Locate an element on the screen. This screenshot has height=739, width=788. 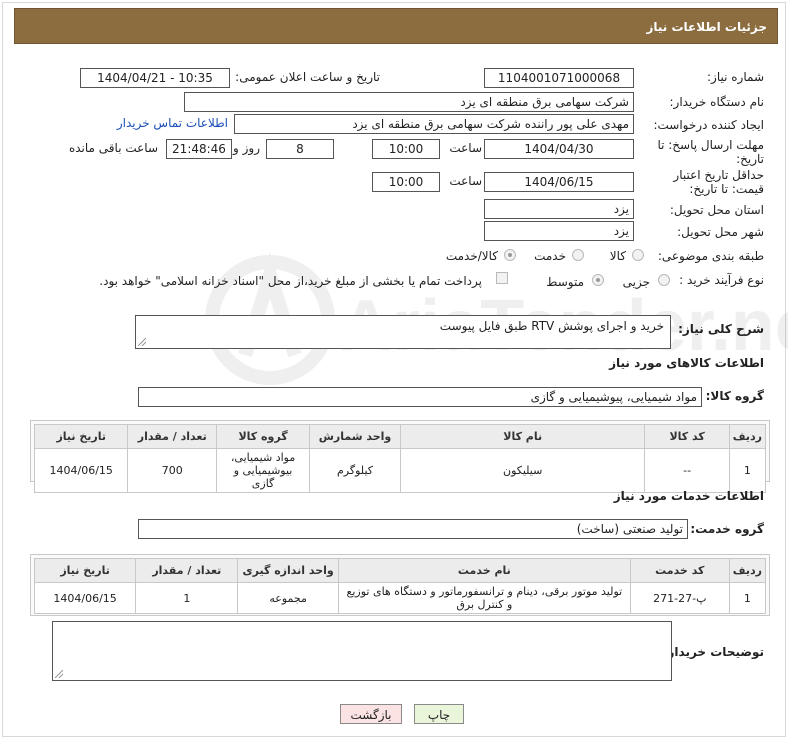
services-col-date: تاریخ نیاز is located at coordinates (85, 570).